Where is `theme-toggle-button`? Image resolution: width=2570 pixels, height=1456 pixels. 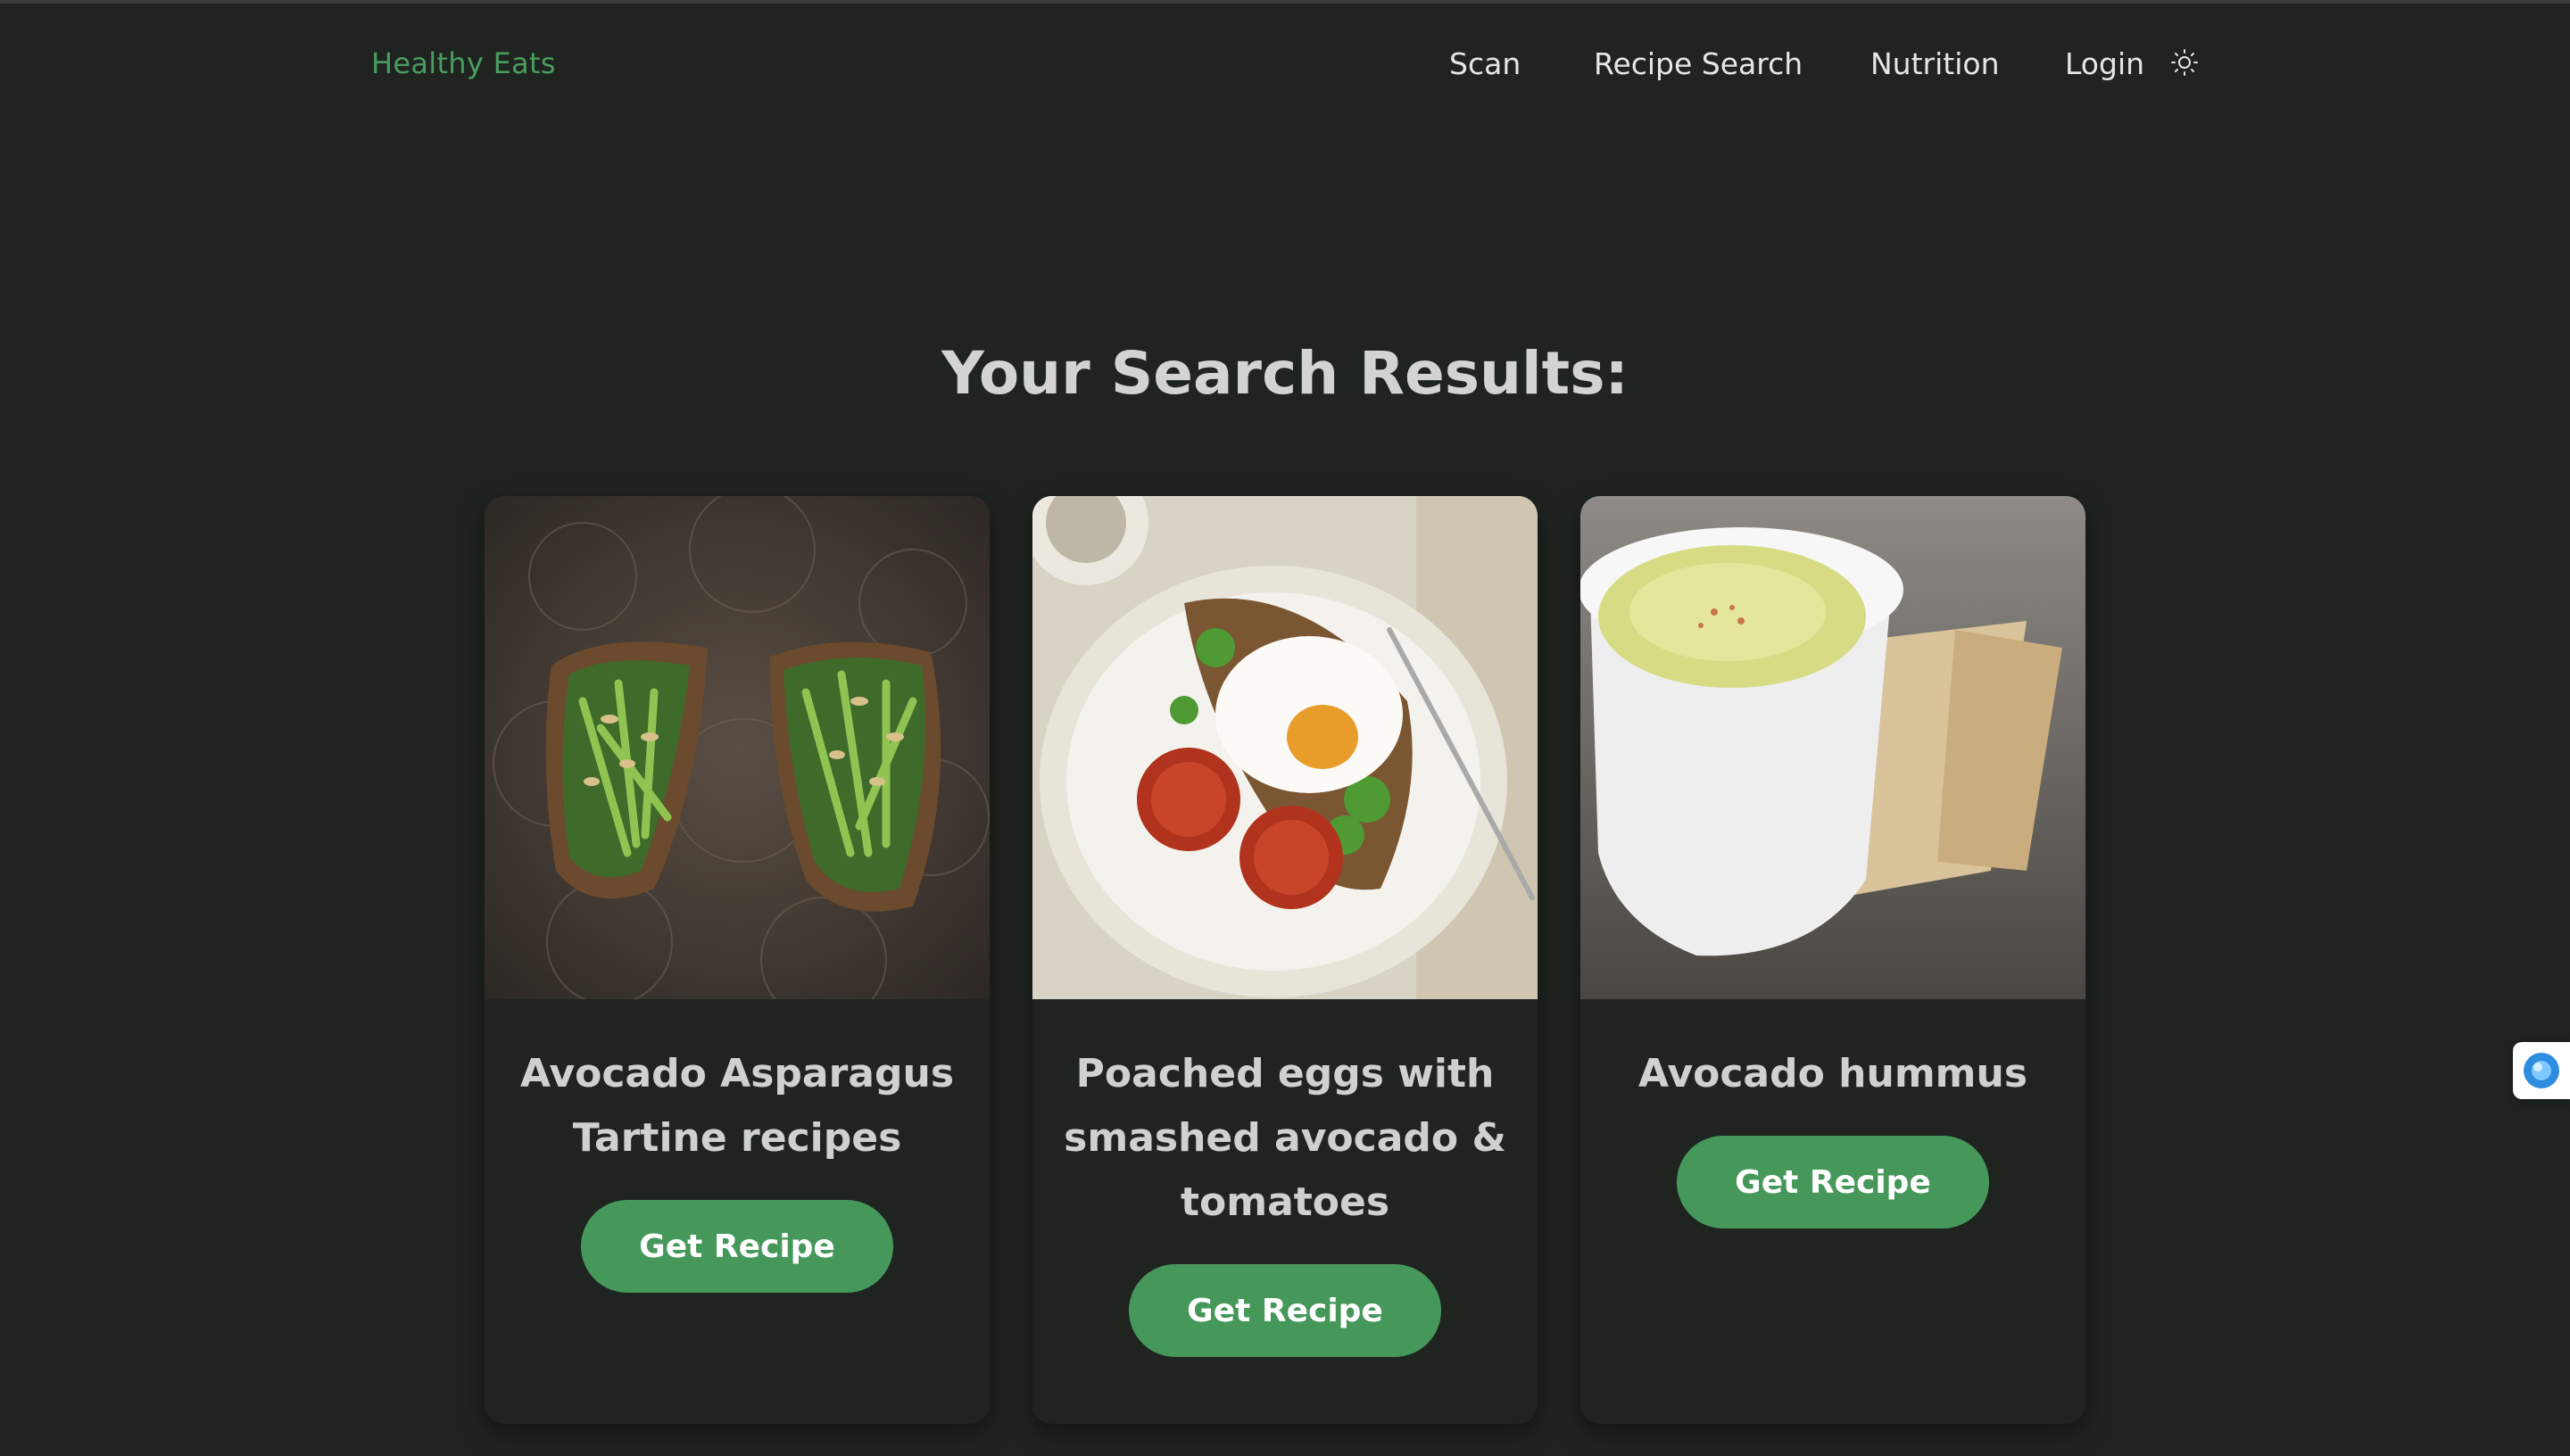 theme-toggle-button is located at coordinates (2184, 62).